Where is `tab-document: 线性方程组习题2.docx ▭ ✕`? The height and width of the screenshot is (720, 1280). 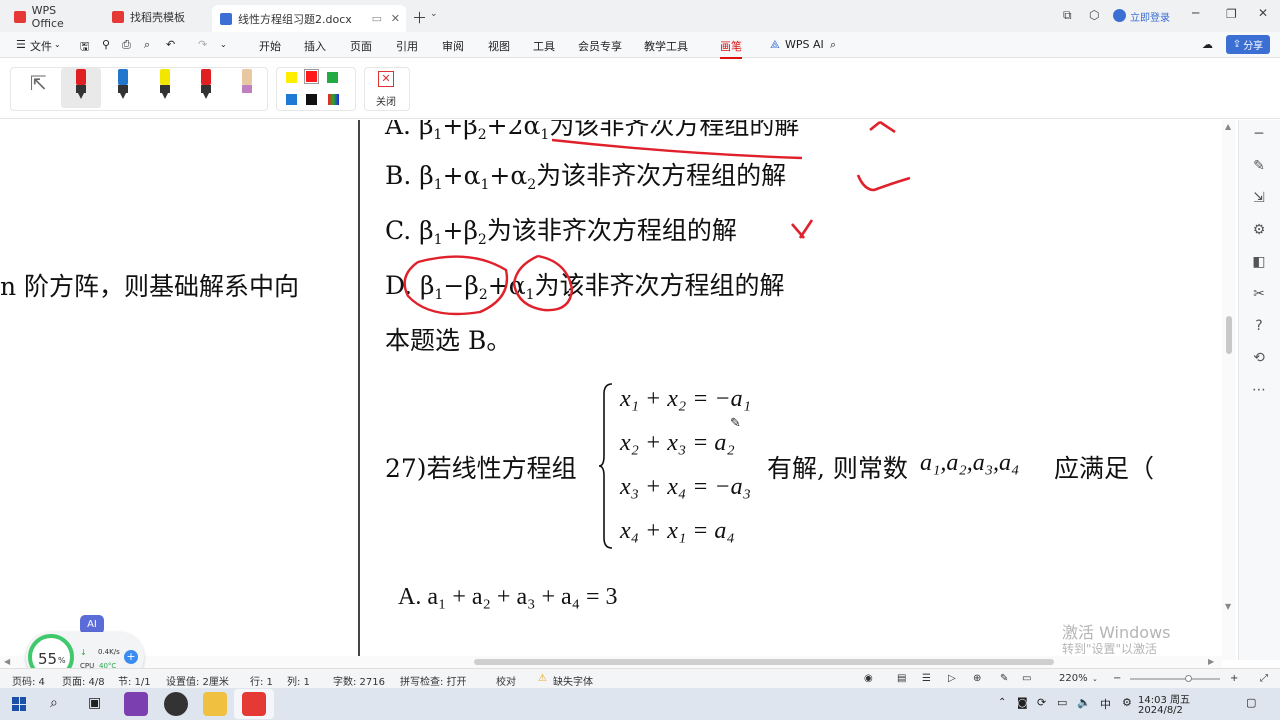
tab-document: 线性方程组习题2.docx ▭ ✕ is located at coordinates (309, 18).